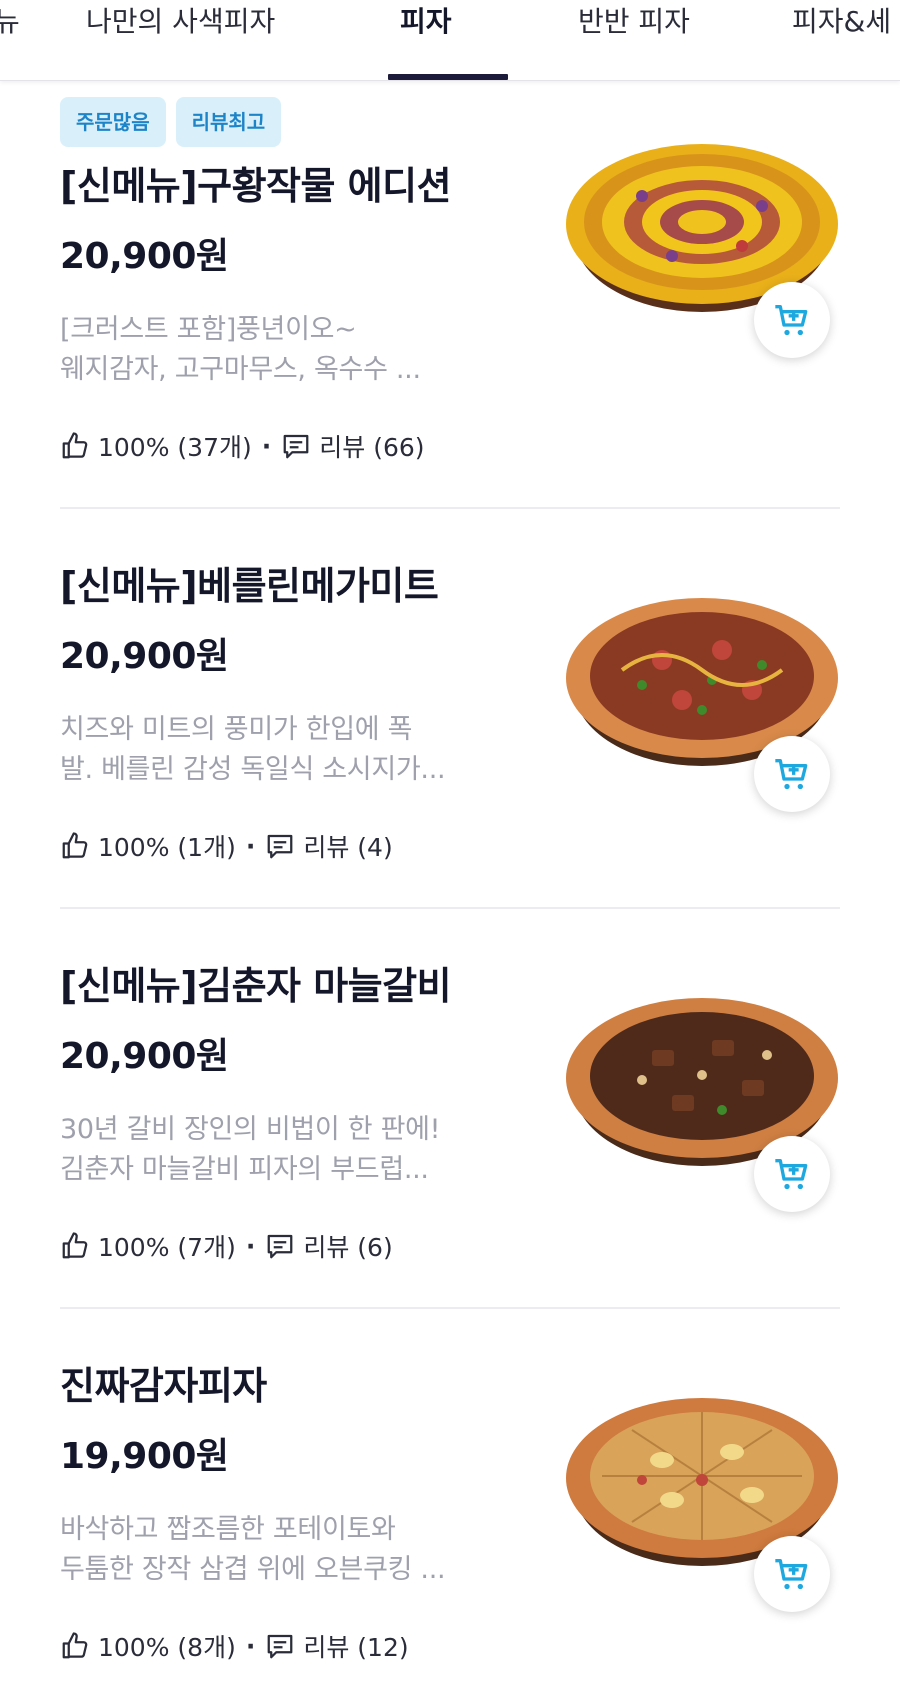 Image resolution: width=900 pixels, height=1693 pixels. What do you see at coordinates (167, 1647) in the screenshot?
I see `like-rate: 100% (8개)` at bounding box center [167, 1647].